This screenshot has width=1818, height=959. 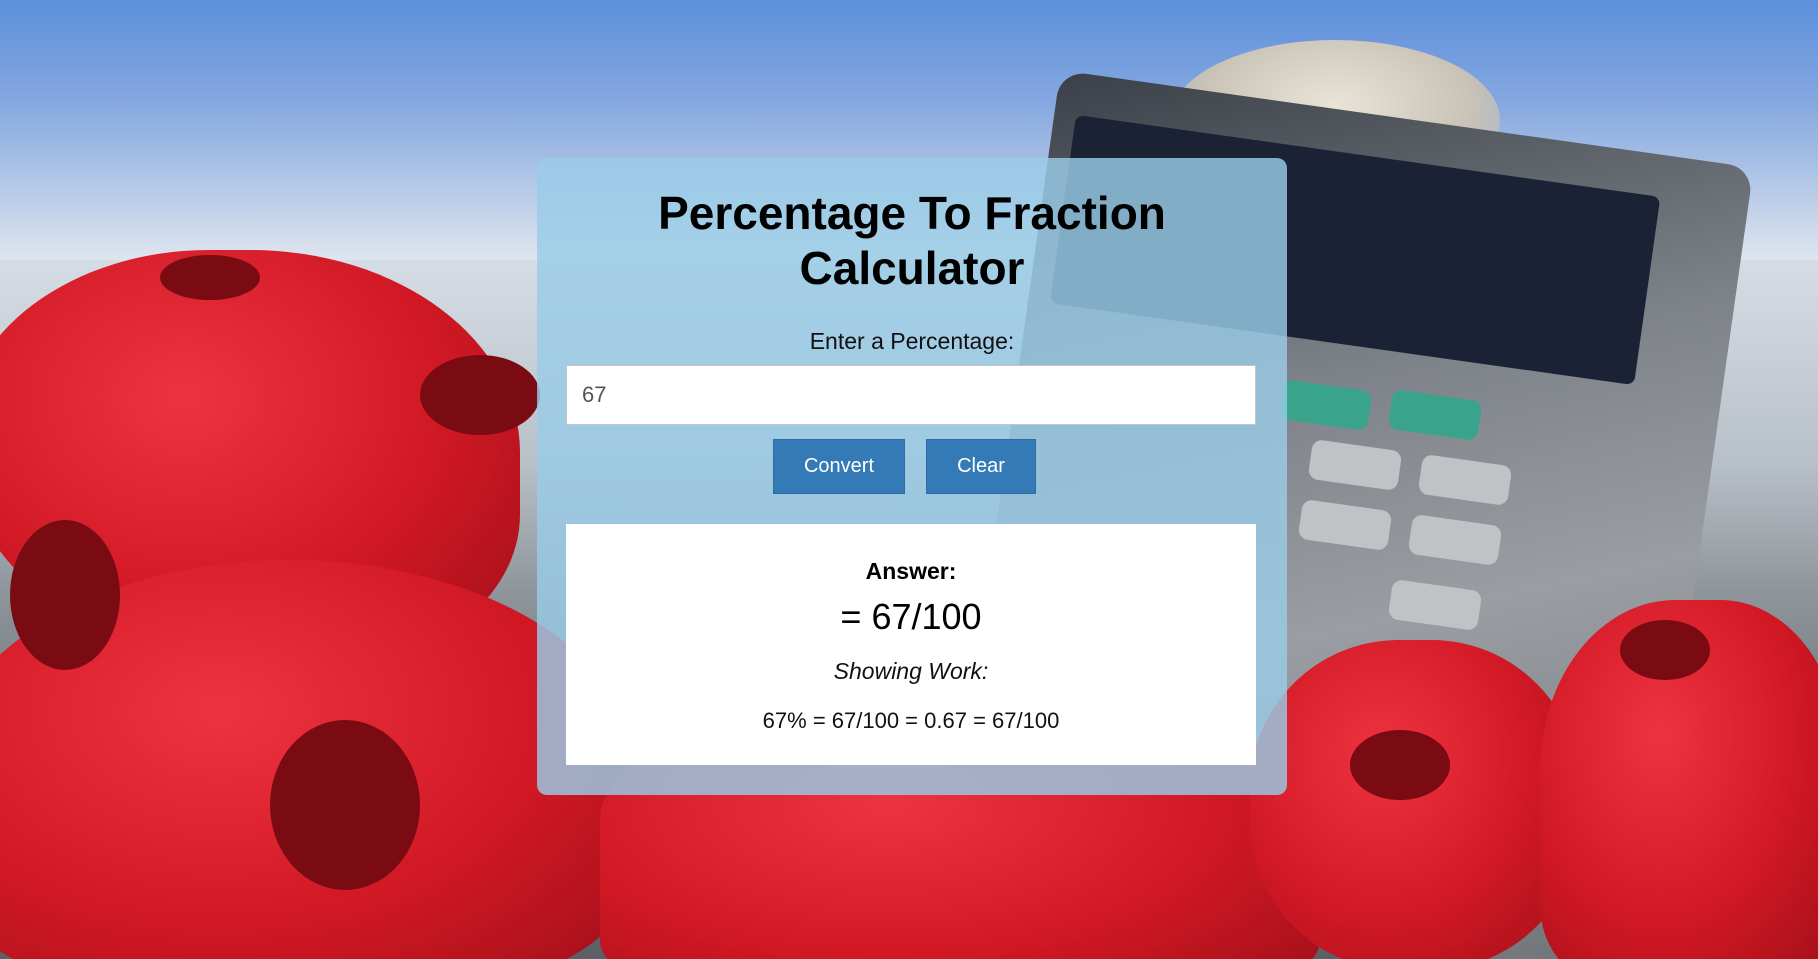 I want to click on percentage-label: Enter a Percentage:, so click(x=912, y=341).